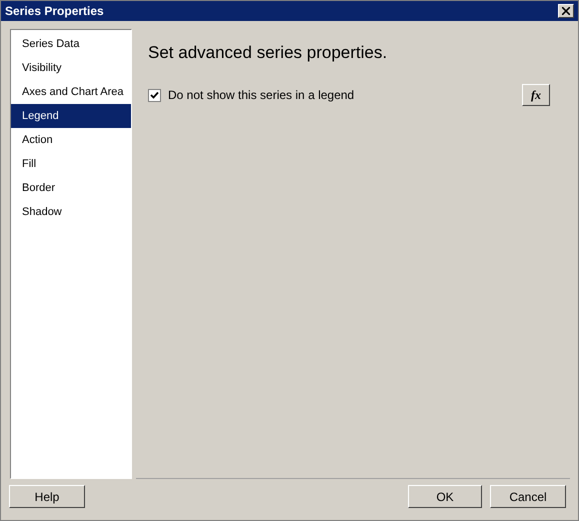  I want to click on ok-button: OK, so click(445, 496).